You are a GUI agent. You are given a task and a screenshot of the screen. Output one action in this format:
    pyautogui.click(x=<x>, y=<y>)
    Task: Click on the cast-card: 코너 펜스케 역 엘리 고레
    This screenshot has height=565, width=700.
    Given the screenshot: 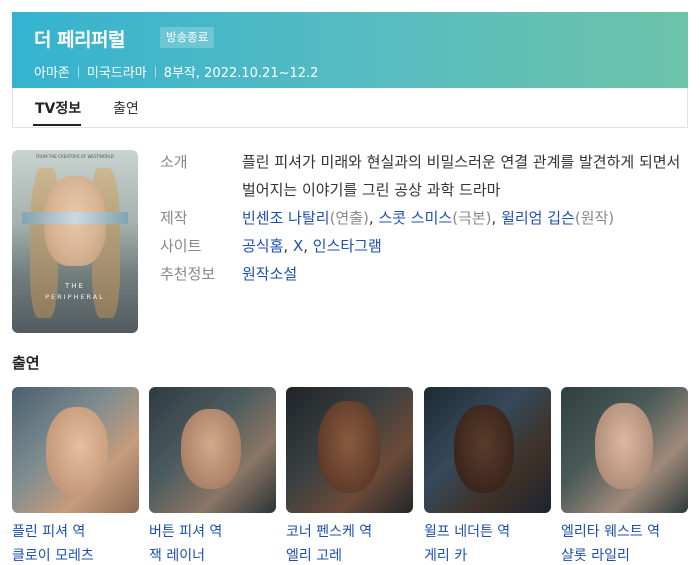 What is the action you would take?
    pyautogui.click(x=349, y=475)
    